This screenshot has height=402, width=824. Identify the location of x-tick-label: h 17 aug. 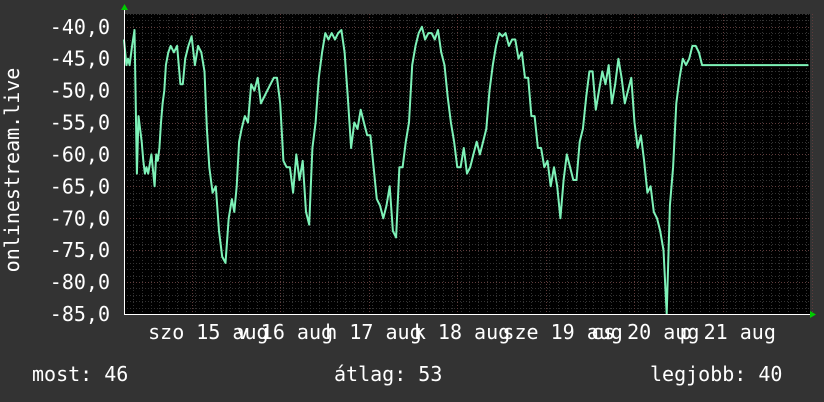
(373, 332).